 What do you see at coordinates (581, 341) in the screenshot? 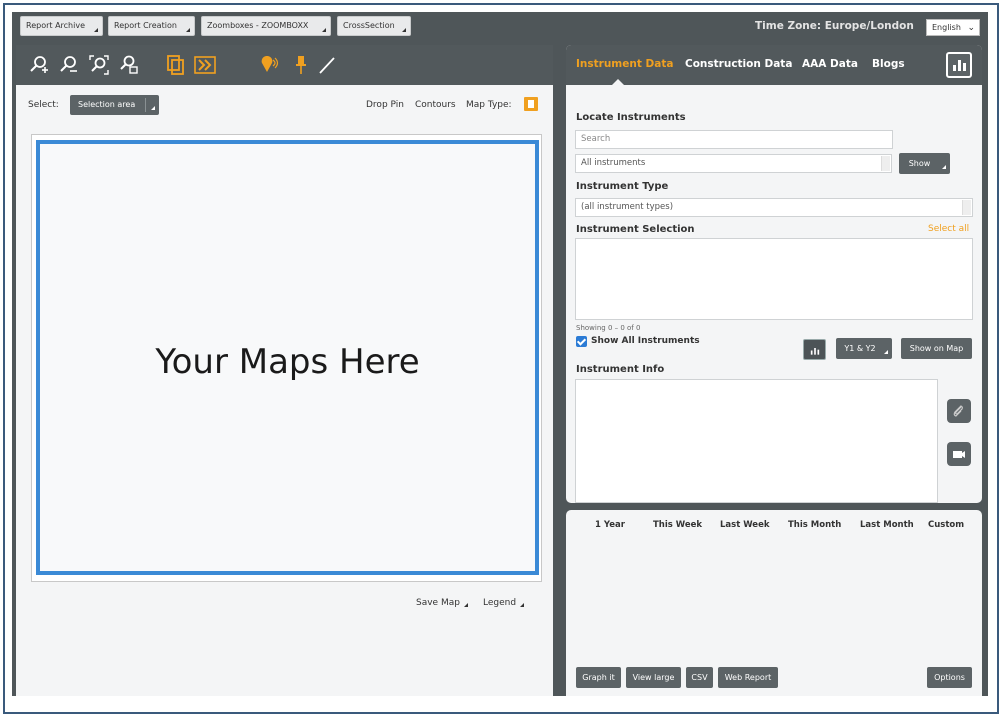
I see `show-all-checkbox` at bounding box center [581, 341].